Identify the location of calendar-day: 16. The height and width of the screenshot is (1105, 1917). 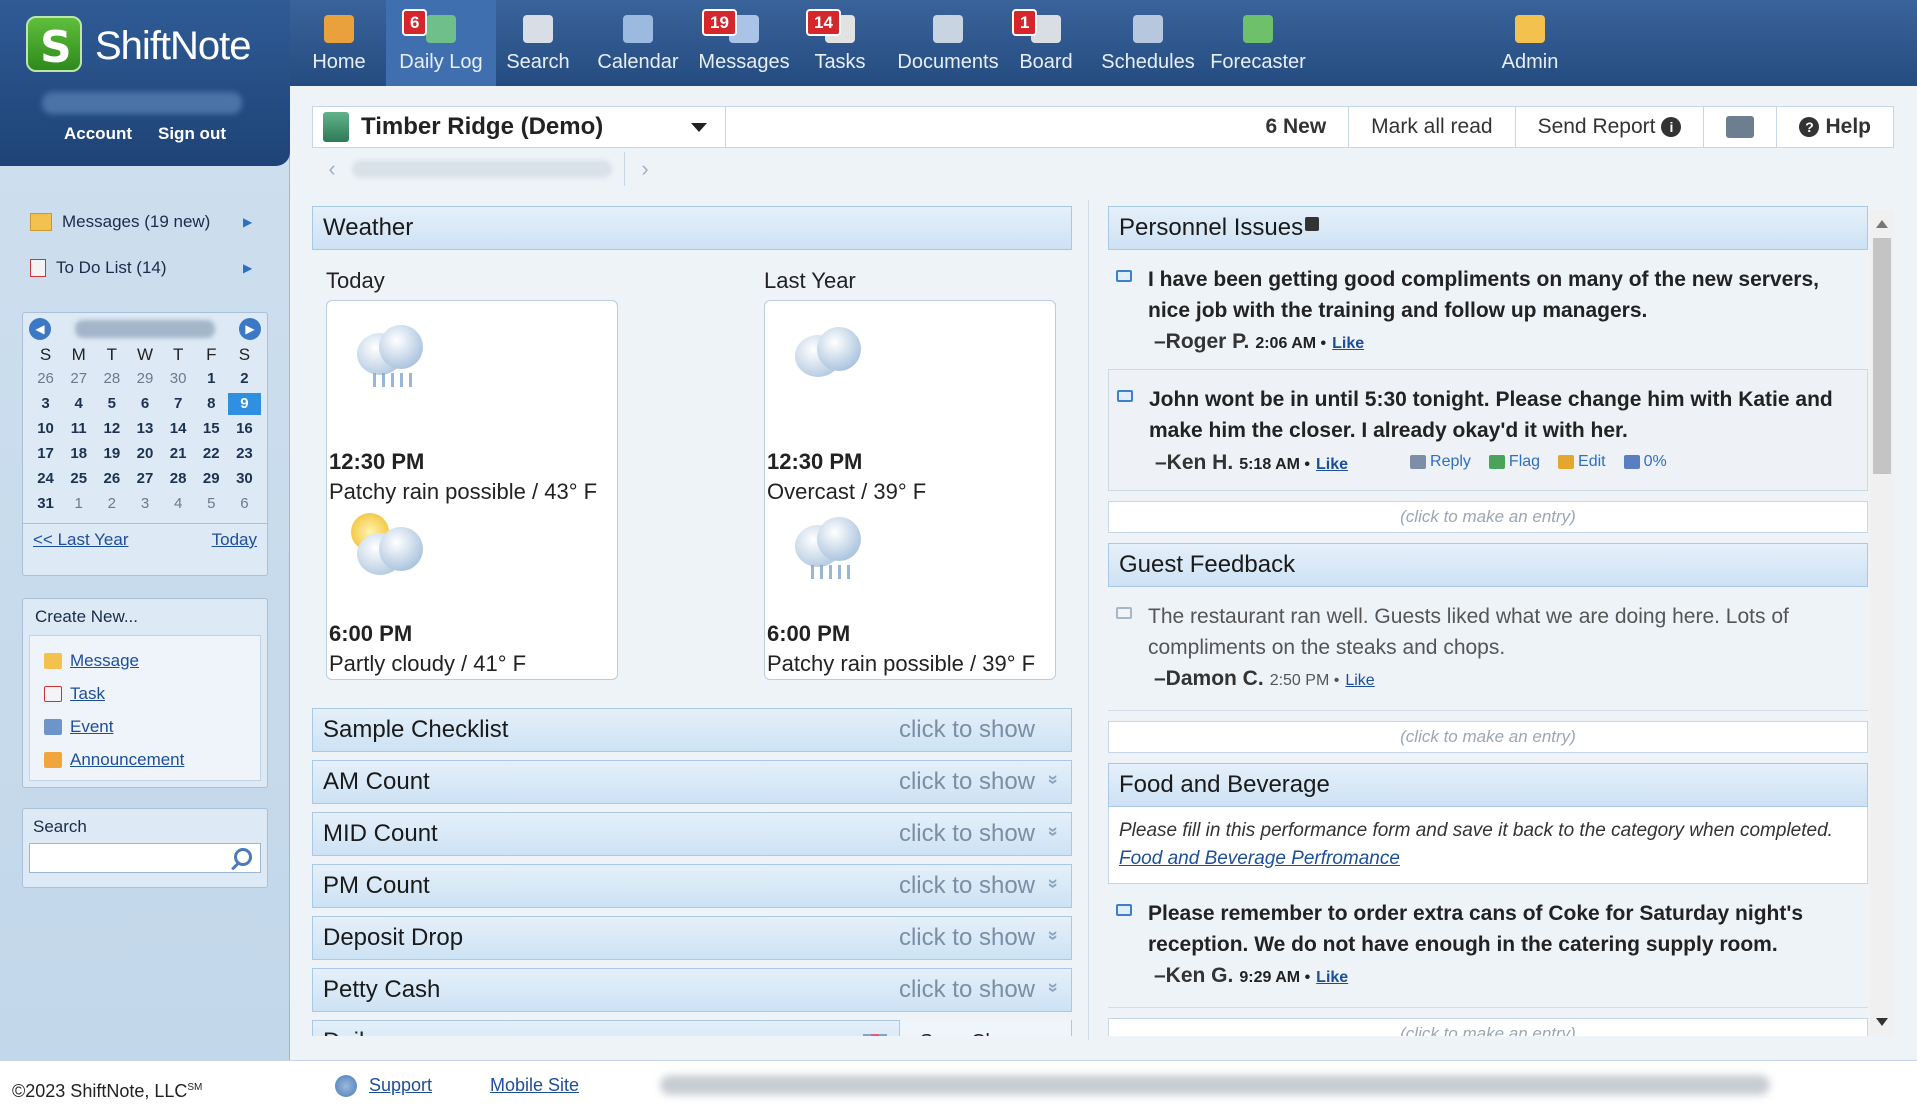
(244, 429).